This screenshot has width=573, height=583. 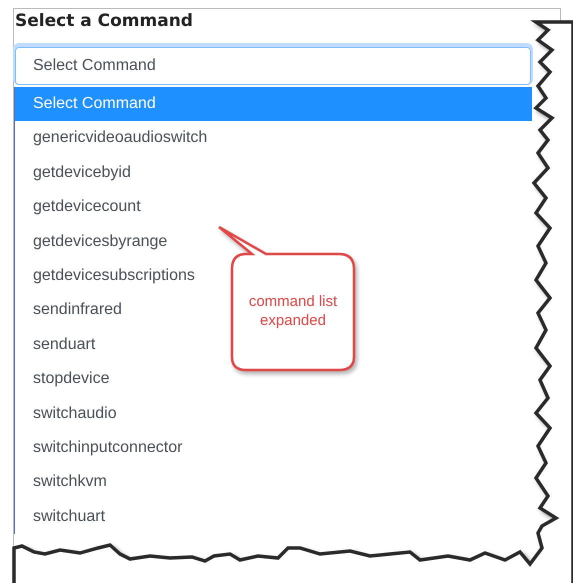 I want to click on dropdown-option: getdevicesbyrange, so click(x=93, y=241).